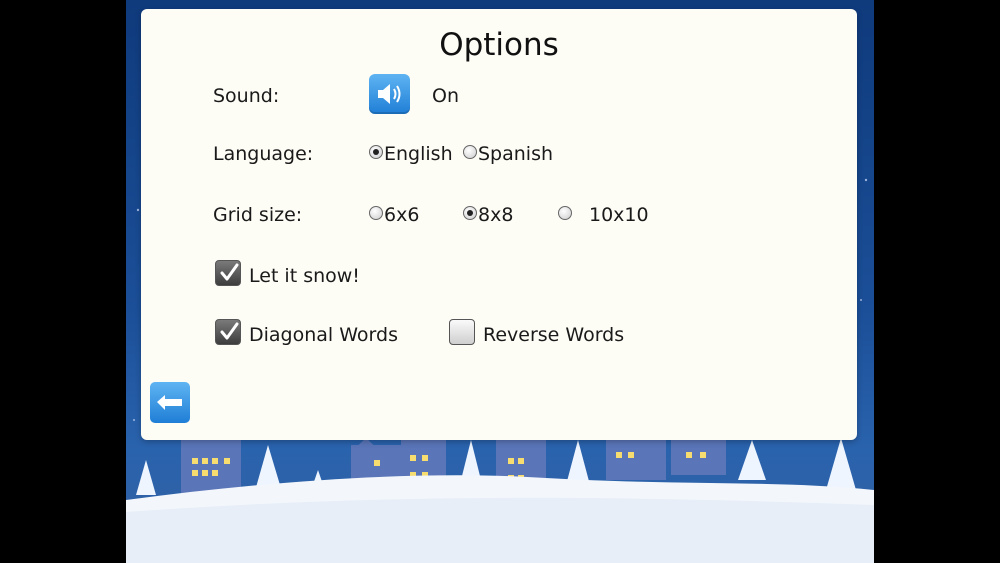 This screenshot has width=1000, height=563. What do you see at coordinates (516, 154) in the screenshot?
I see `language-option-label: Spanish` at bounding box center [516, 154].